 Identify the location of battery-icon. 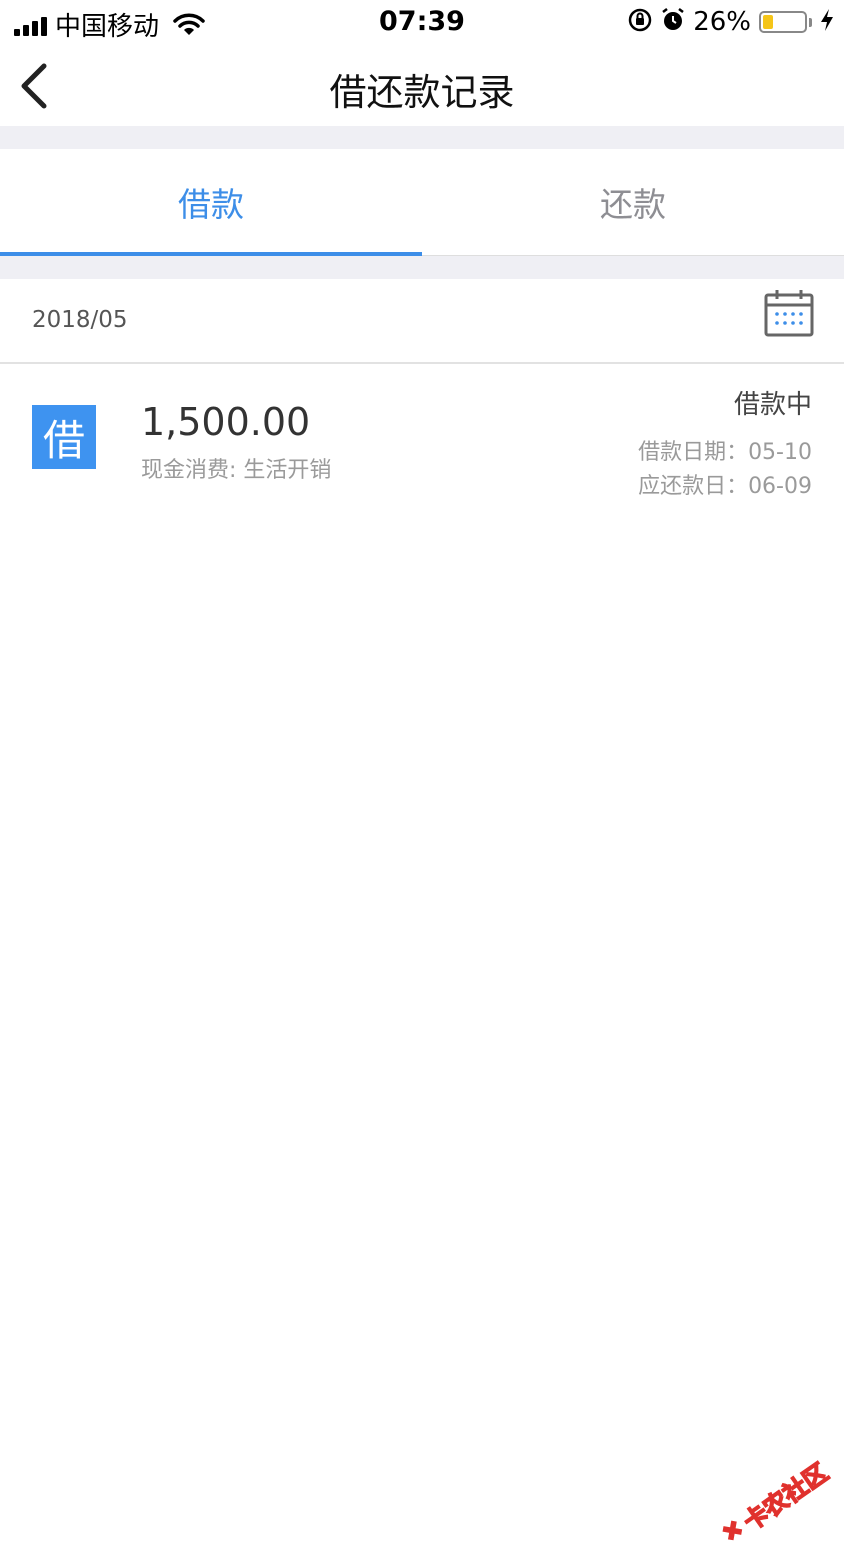
(783, 22).